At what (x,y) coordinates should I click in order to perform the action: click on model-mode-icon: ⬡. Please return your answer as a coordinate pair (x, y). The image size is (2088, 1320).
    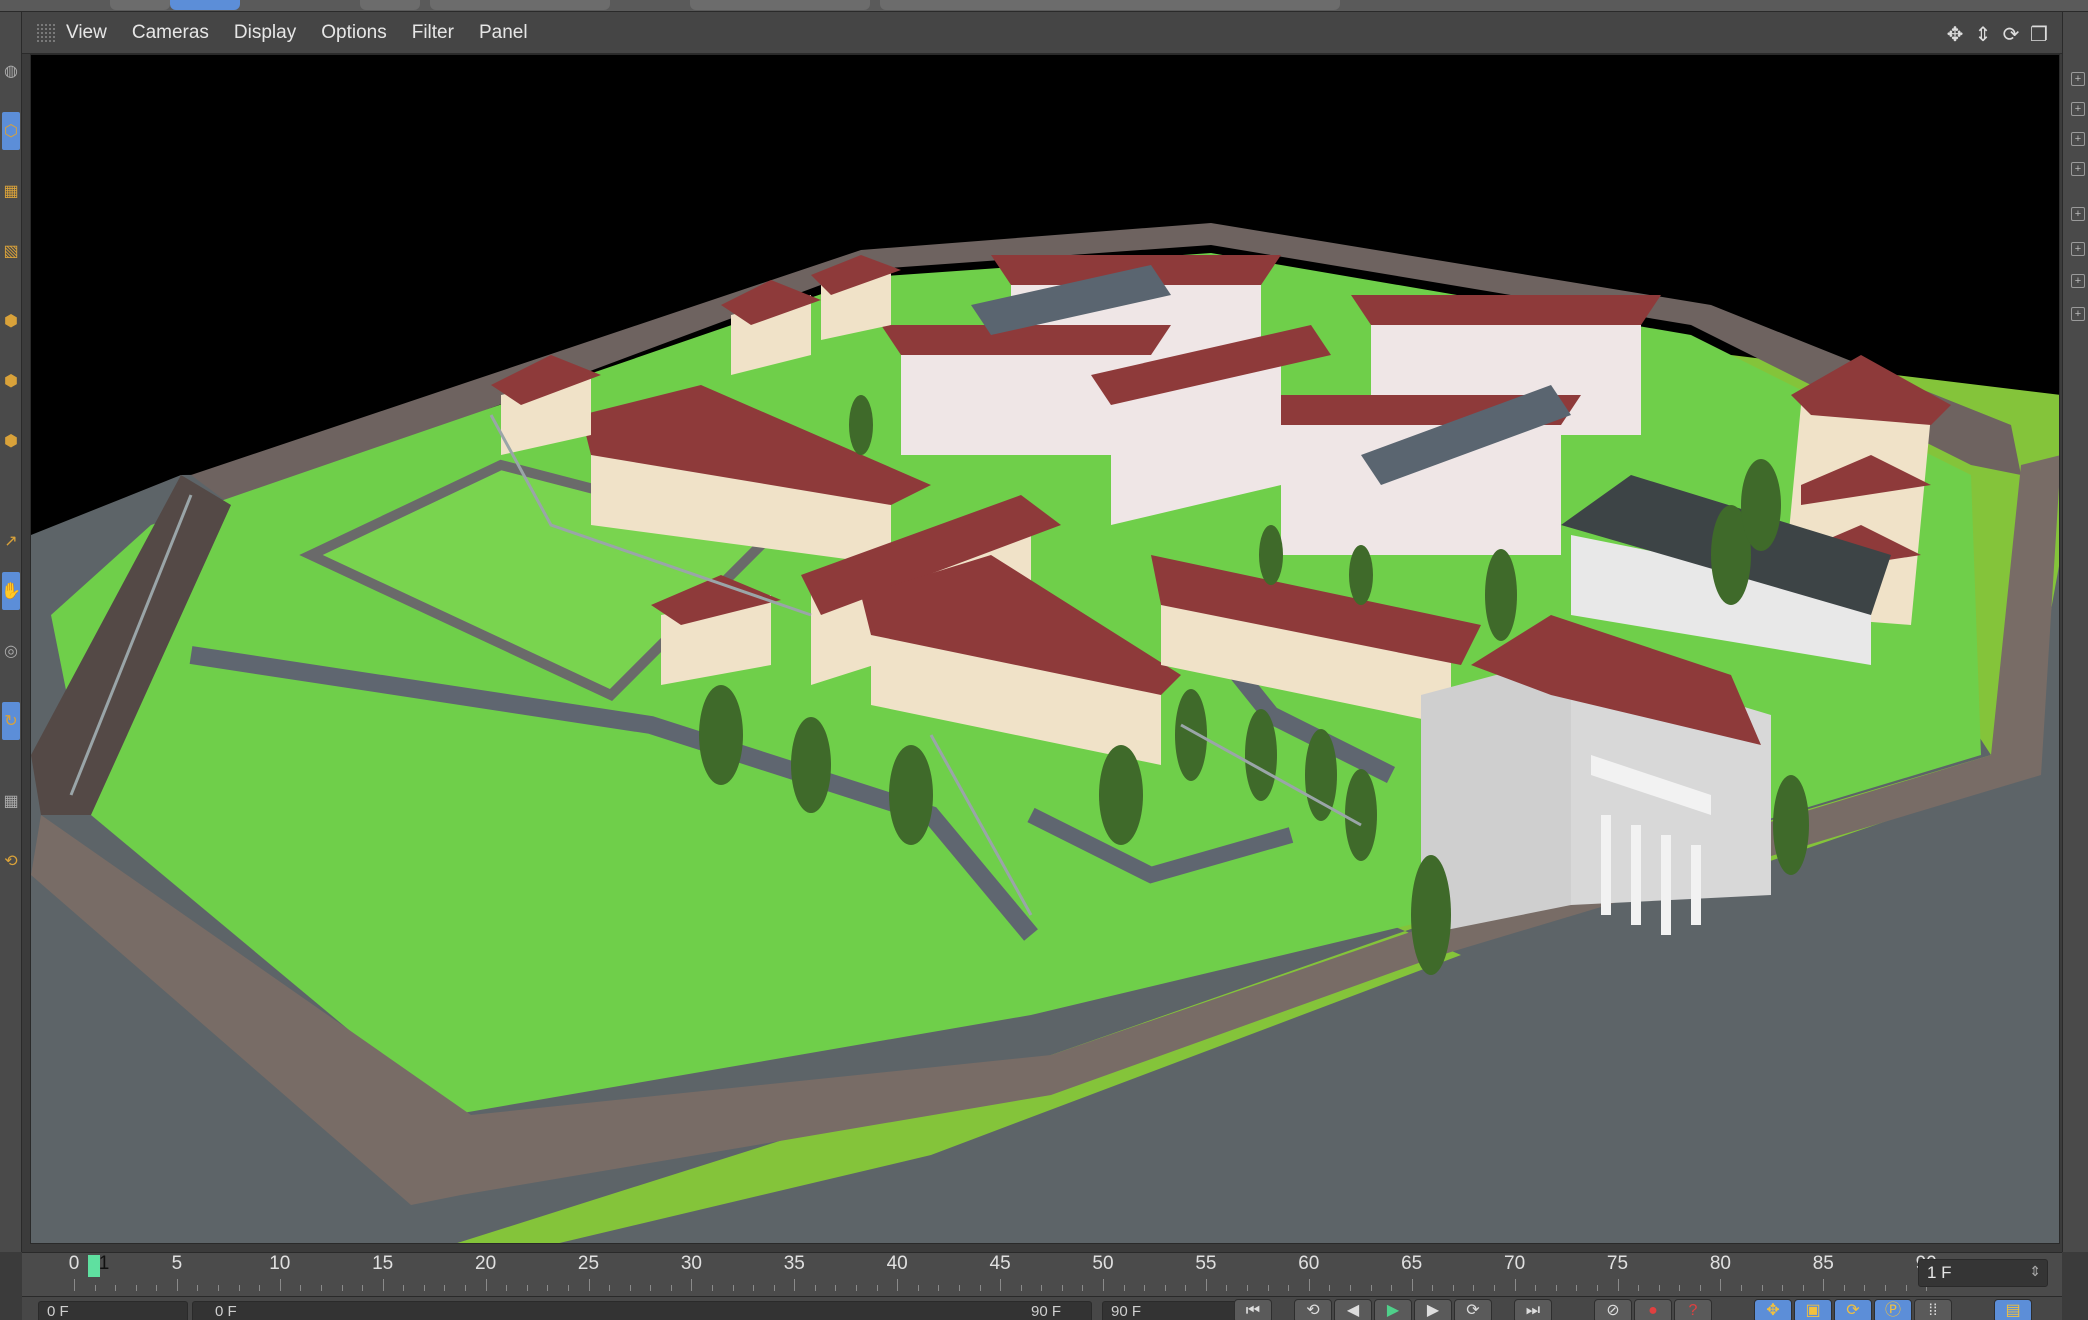
    Looking at the image, I should click on (11, 131).